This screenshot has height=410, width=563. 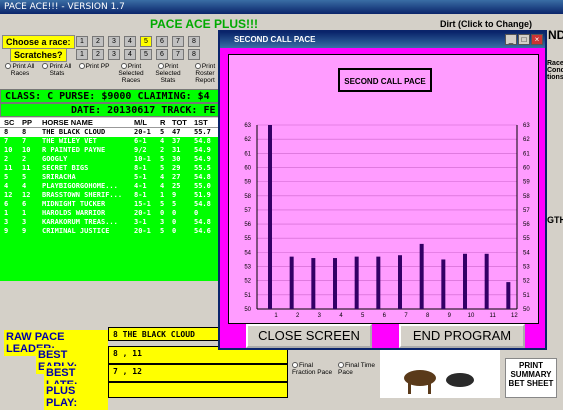 What do you see at coordinates (111, 204) in the screenshot?
I see `table-row: 6 6 MIDNIGHT TUCKER 15-1 5 5 54.8` at bounding box center [111, 204].